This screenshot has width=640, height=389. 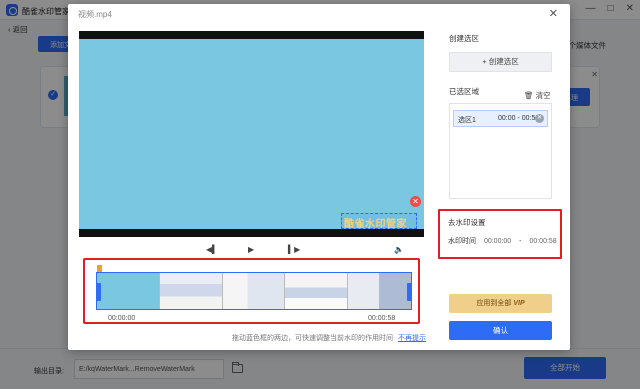 What do you see at coordinates (494, 303) in the screenshot?
I see `apply-all-label: 应用到全部` at bounding box center [494, 303].